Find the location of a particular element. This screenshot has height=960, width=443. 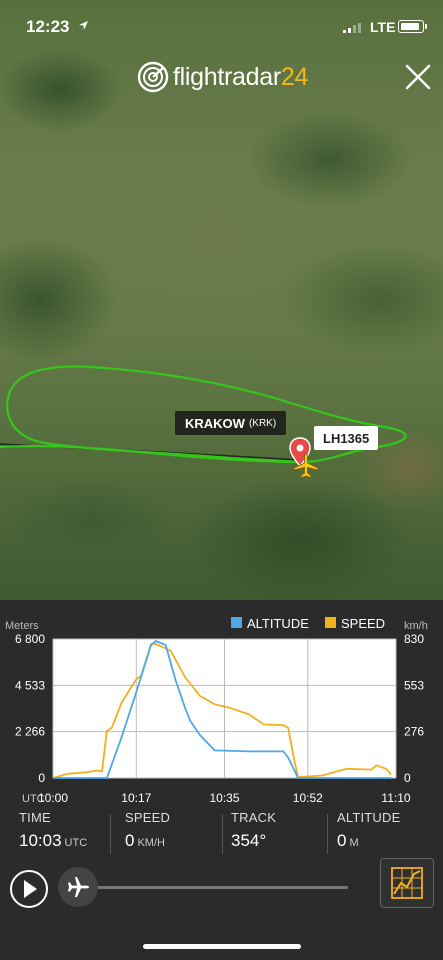

flightradar24-logo: flightradar24 is located at coordinates (222, 77).